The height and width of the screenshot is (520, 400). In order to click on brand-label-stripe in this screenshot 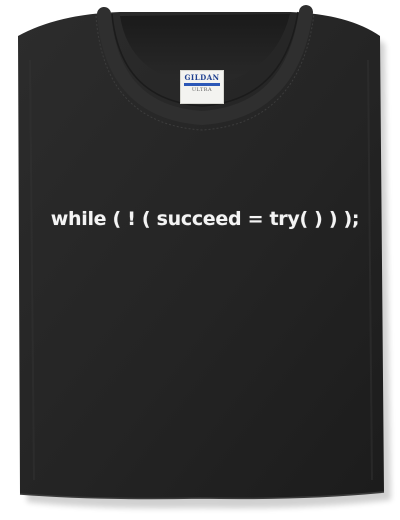, I will do `click(202, 84)`.